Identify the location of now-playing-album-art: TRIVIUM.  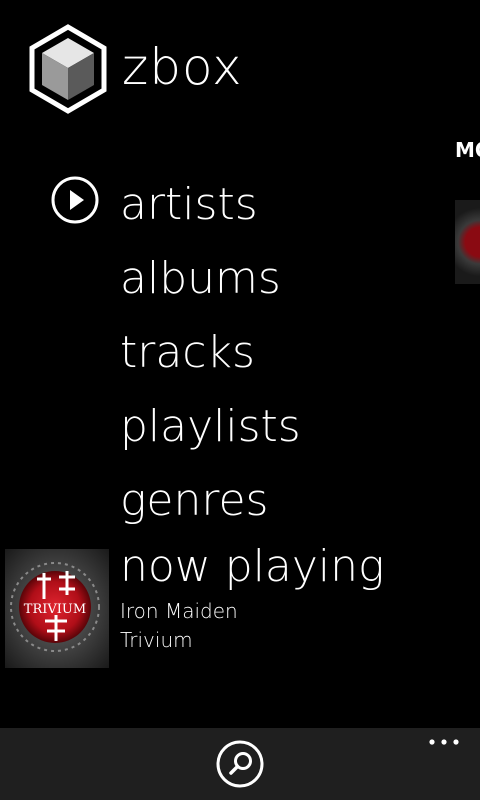
(57, 608).